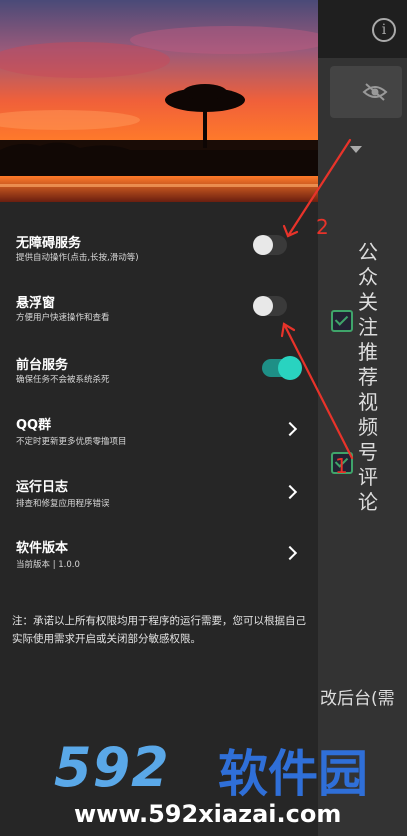 The image size is (407, 836). I want to click on menu-item-accessibility: 无障碍服务 提供自动操作(点击,长按,滑动等), so click(159, 256).